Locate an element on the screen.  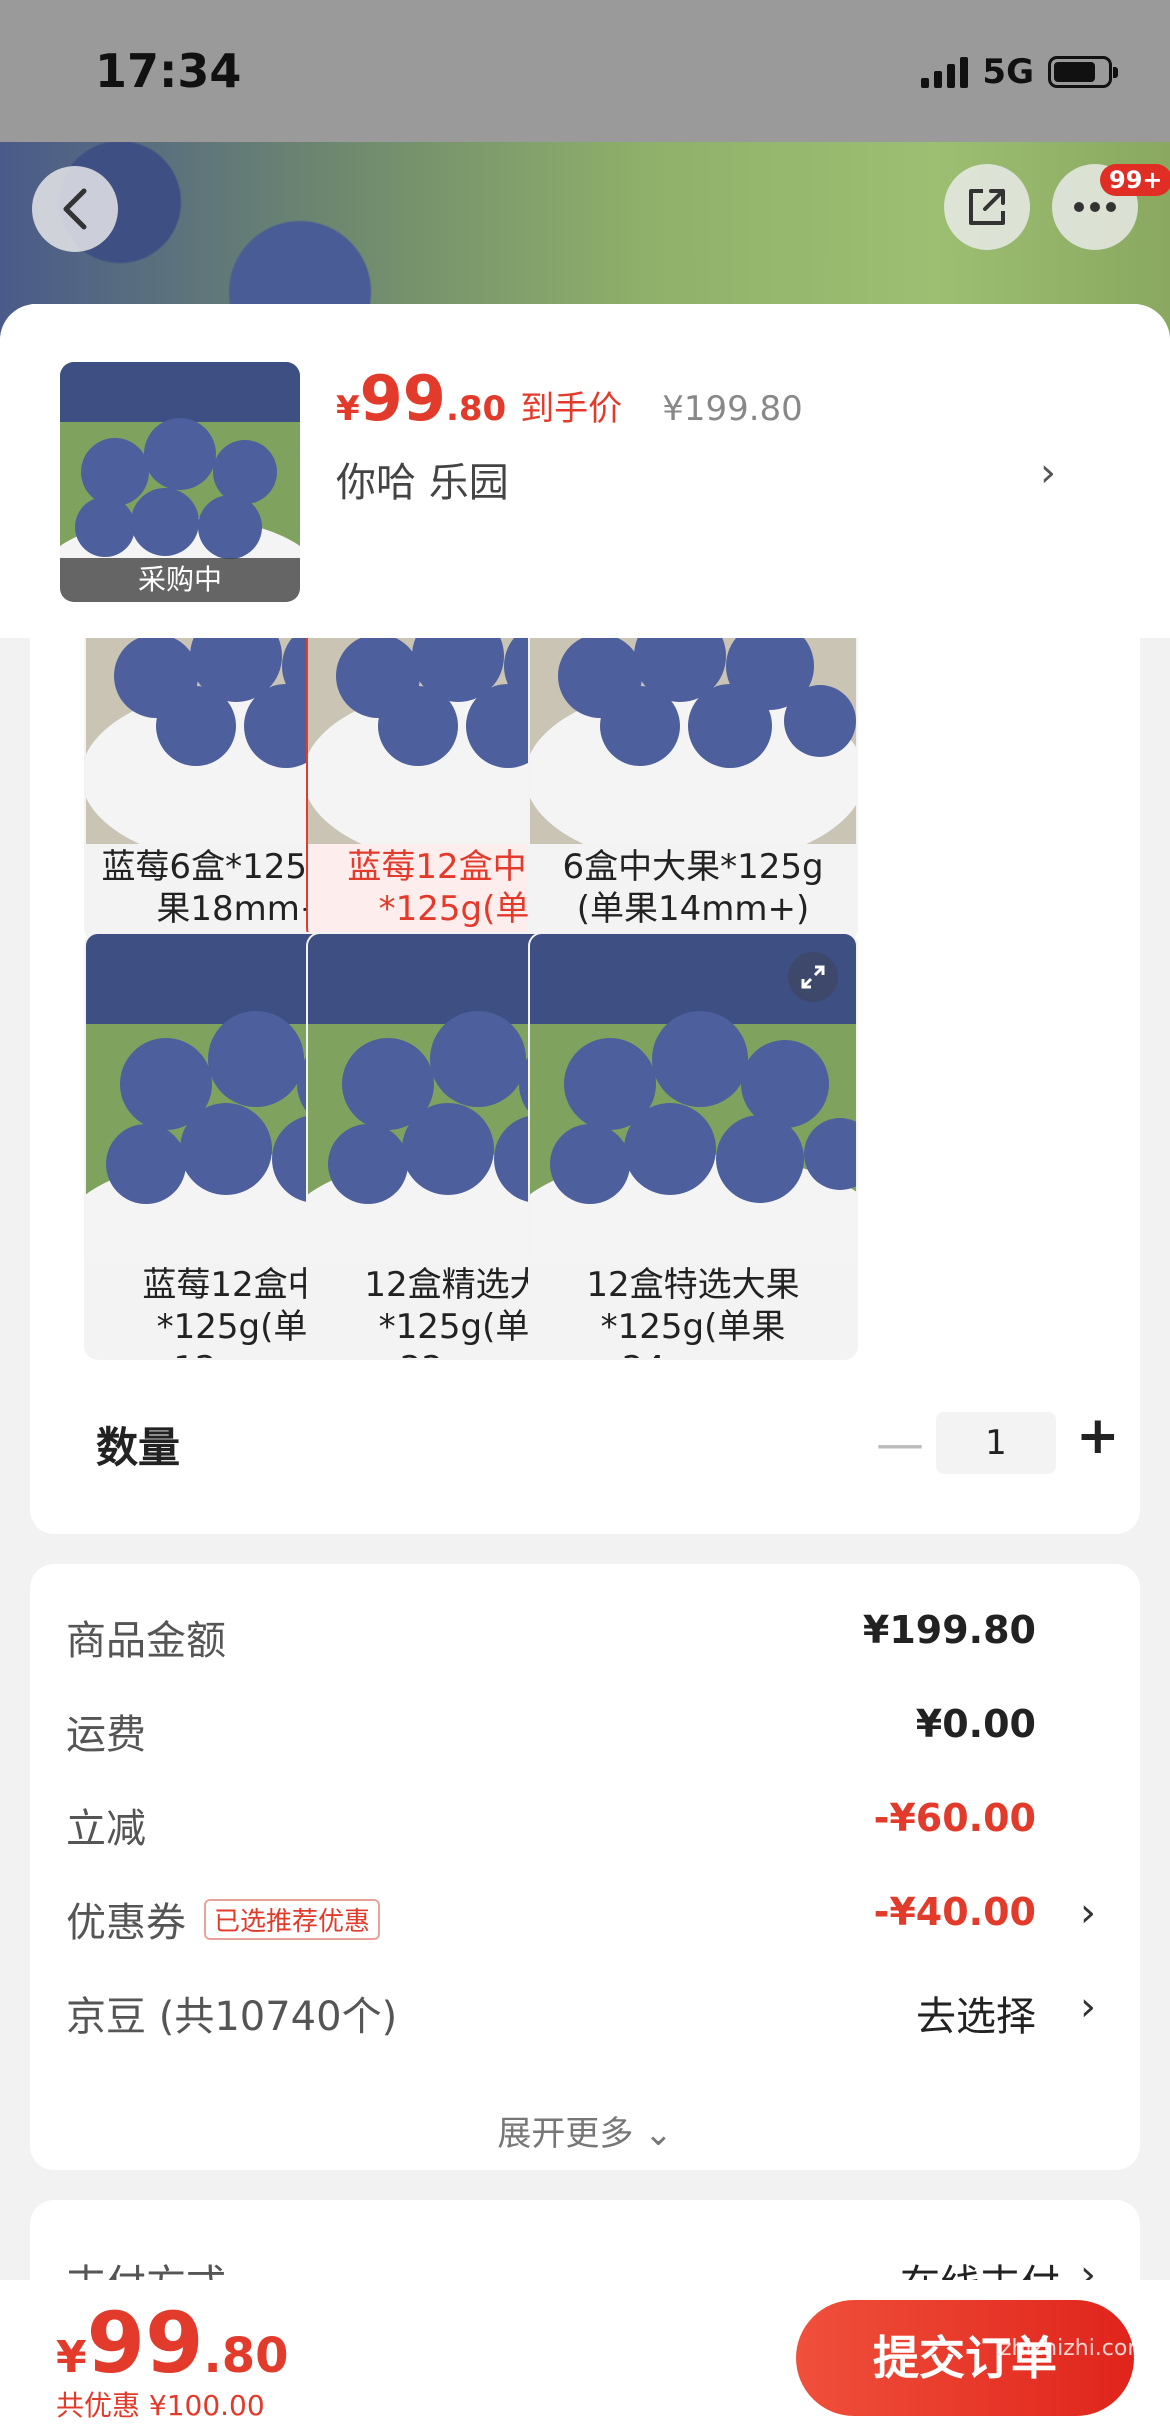
sku-thumbnail: 采购中 is located at coordinates (180, 482).